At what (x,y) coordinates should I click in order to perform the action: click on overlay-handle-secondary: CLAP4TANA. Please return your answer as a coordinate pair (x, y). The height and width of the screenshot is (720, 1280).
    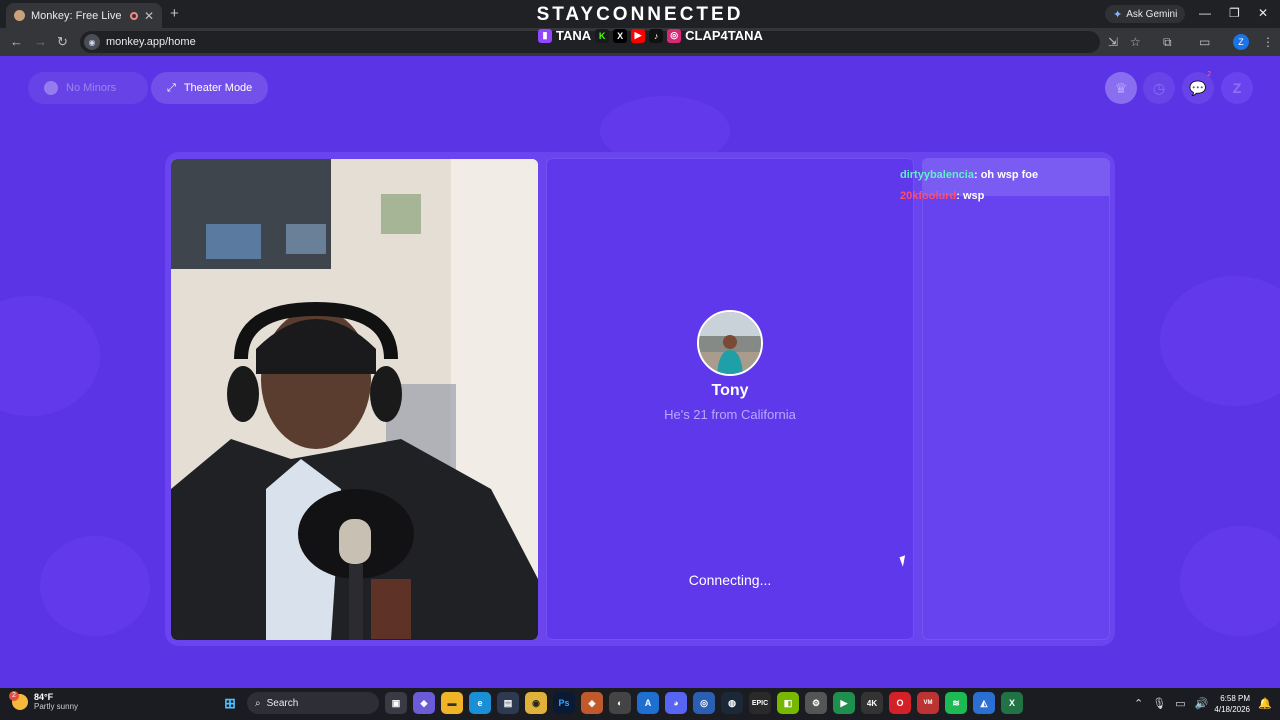
    Looking at the image, I should click on (724, 35).